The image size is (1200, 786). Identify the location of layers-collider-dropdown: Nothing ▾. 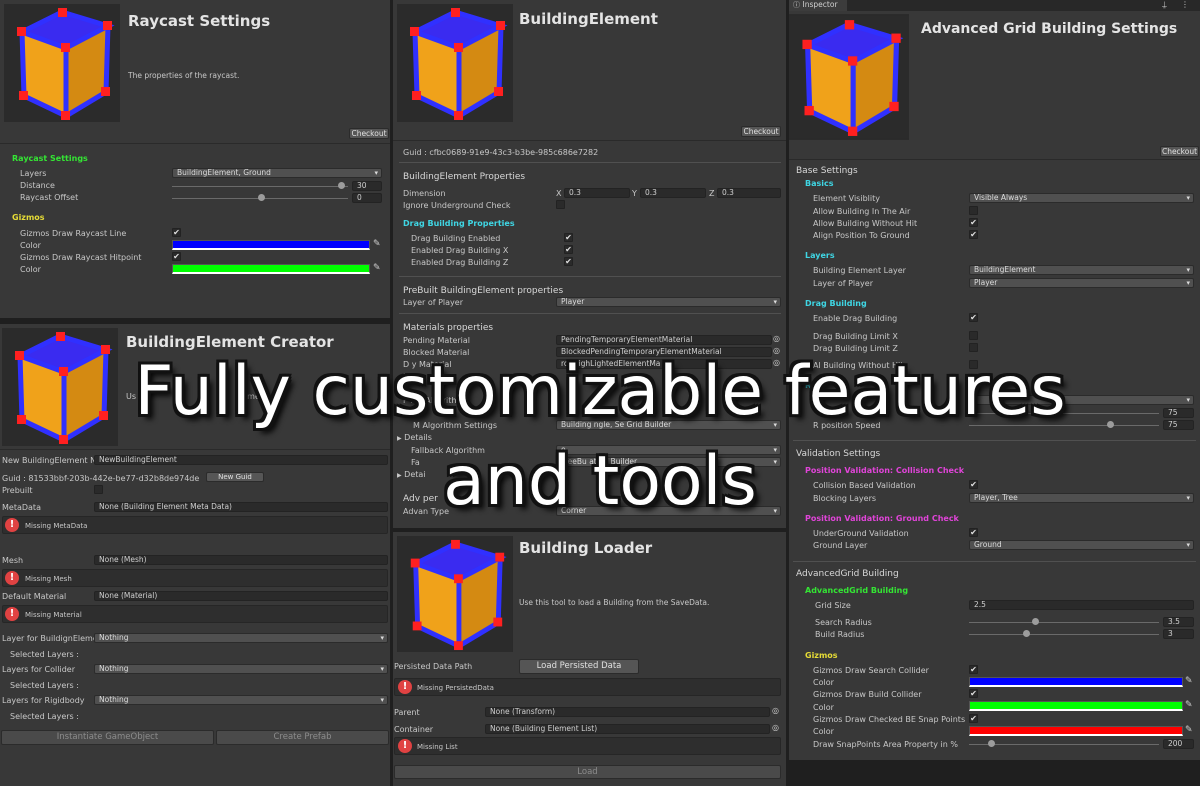
(241, 669).